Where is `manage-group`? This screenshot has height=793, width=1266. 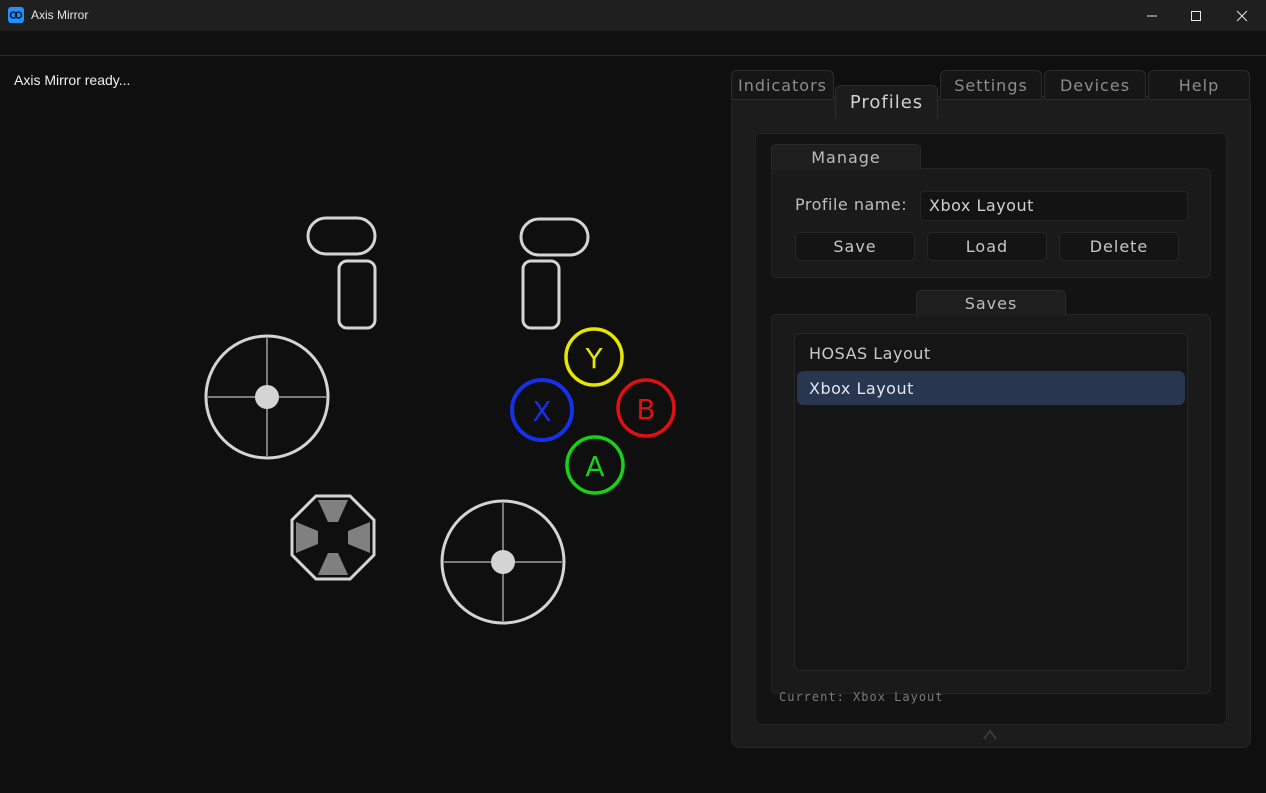
manage-group is located at coordinates (991, 223).